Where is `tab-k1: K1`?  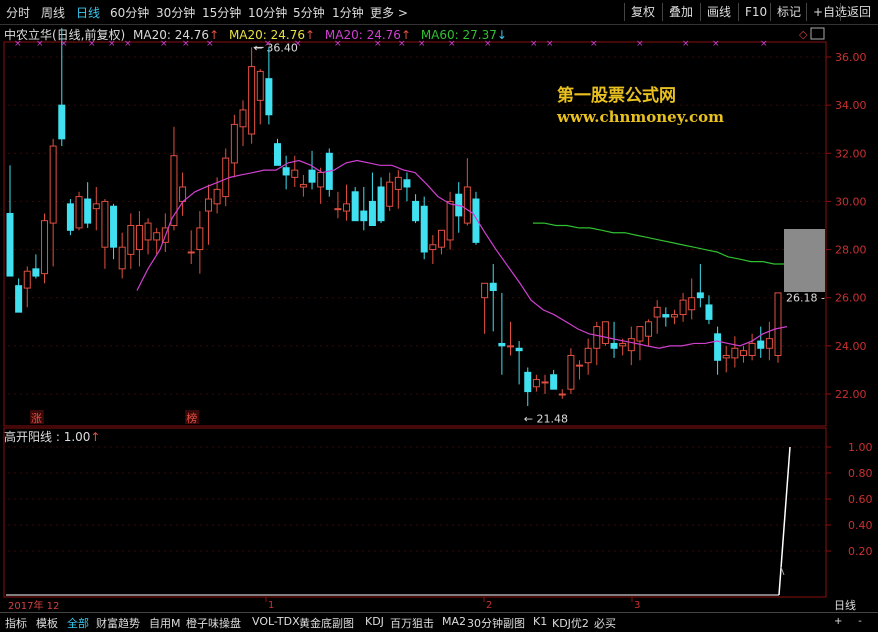 tab-k1: K1 is located at coordinates (540, 621).